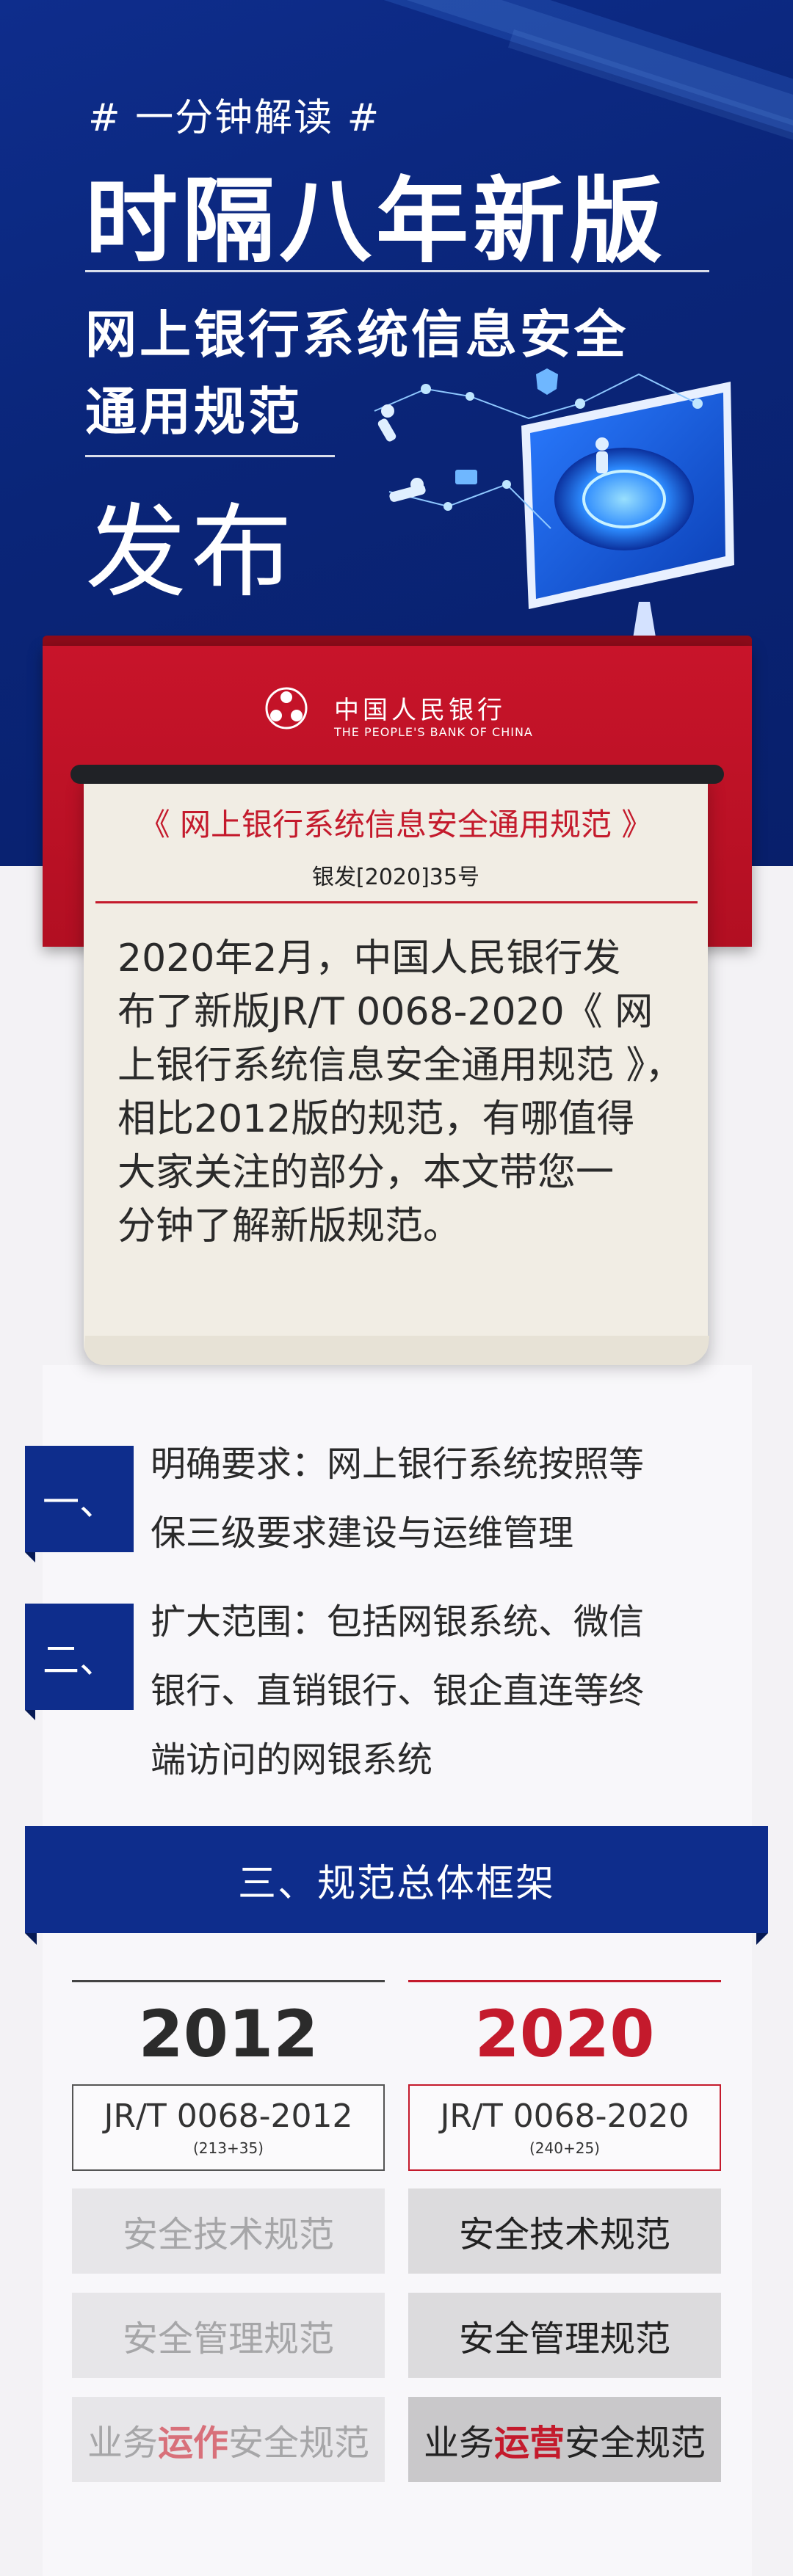 This screenshot has height=2576, width=793. What do you see at coordinates (292, 1759) in the screenshot?
I see `point-text-line: 端访问的网银系统` at bounding box center [292, 1759].